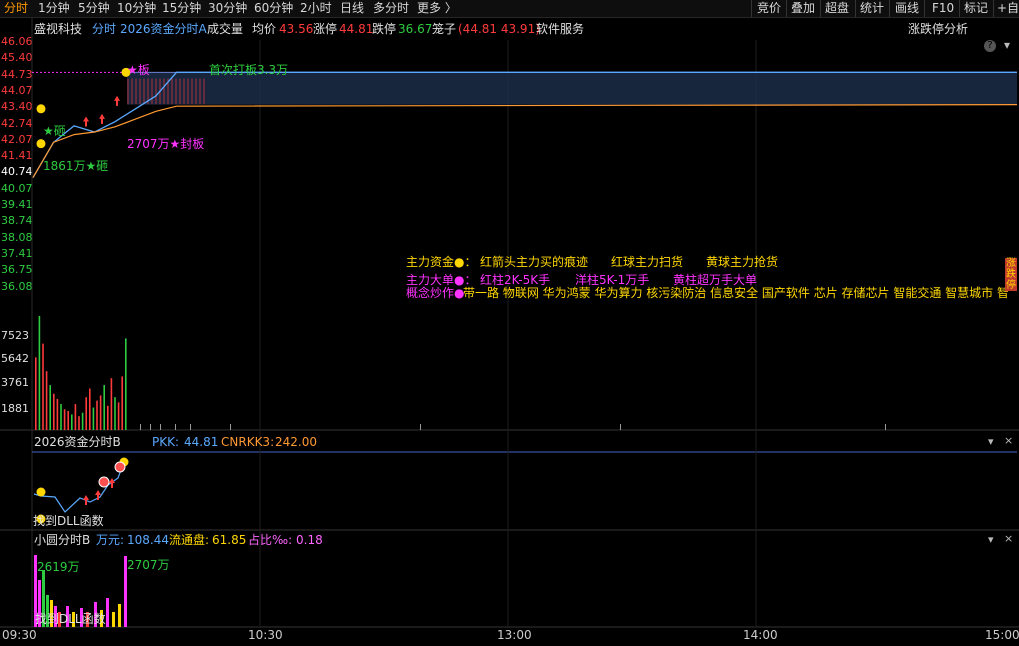 The width and height of the screenshot is (1019, 646). Describe the element at coordinates (166, 144) in the screenshot. I see `seal-amount-annotation: 2707万★封板` at that location.